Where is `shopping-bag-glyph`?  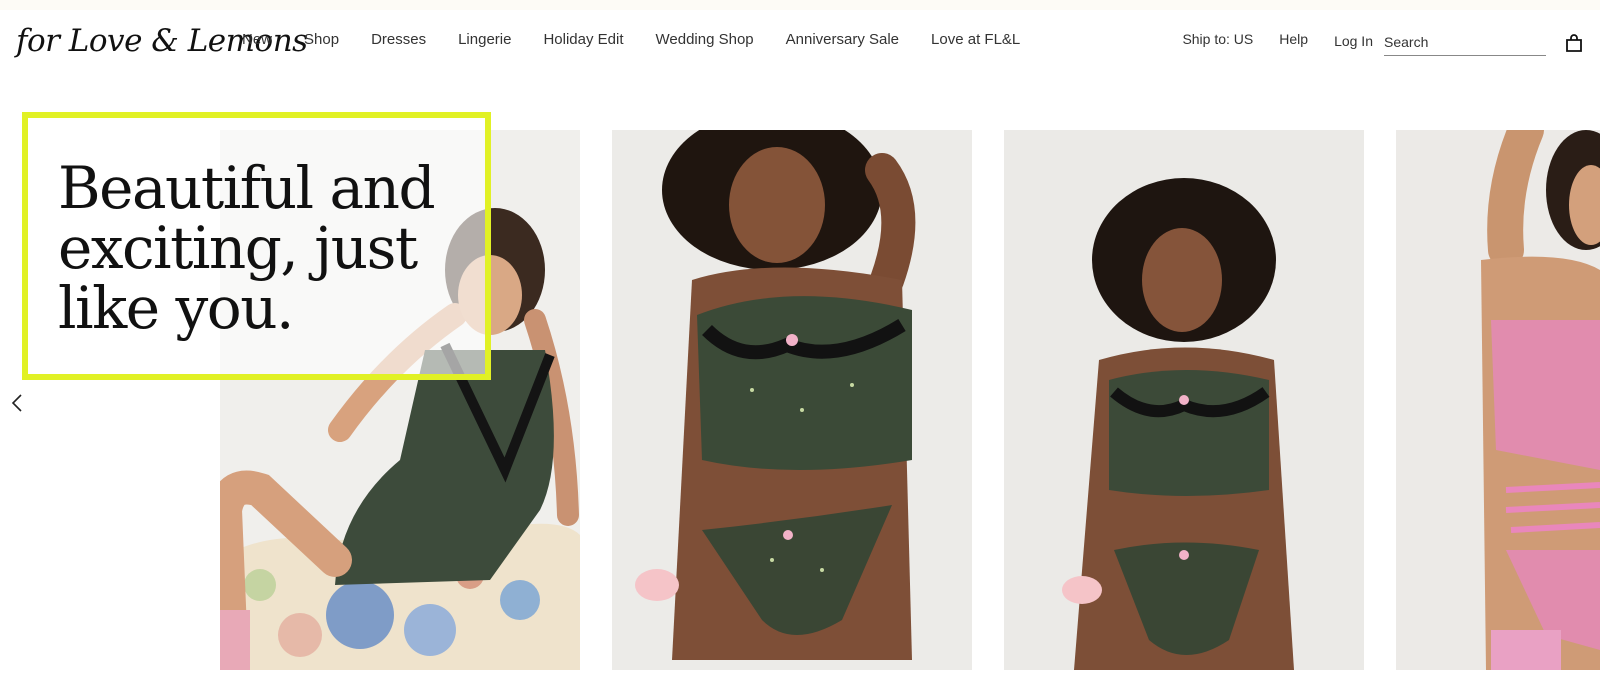 shopping-bag-glyph is located at coordinates (1574, 43).